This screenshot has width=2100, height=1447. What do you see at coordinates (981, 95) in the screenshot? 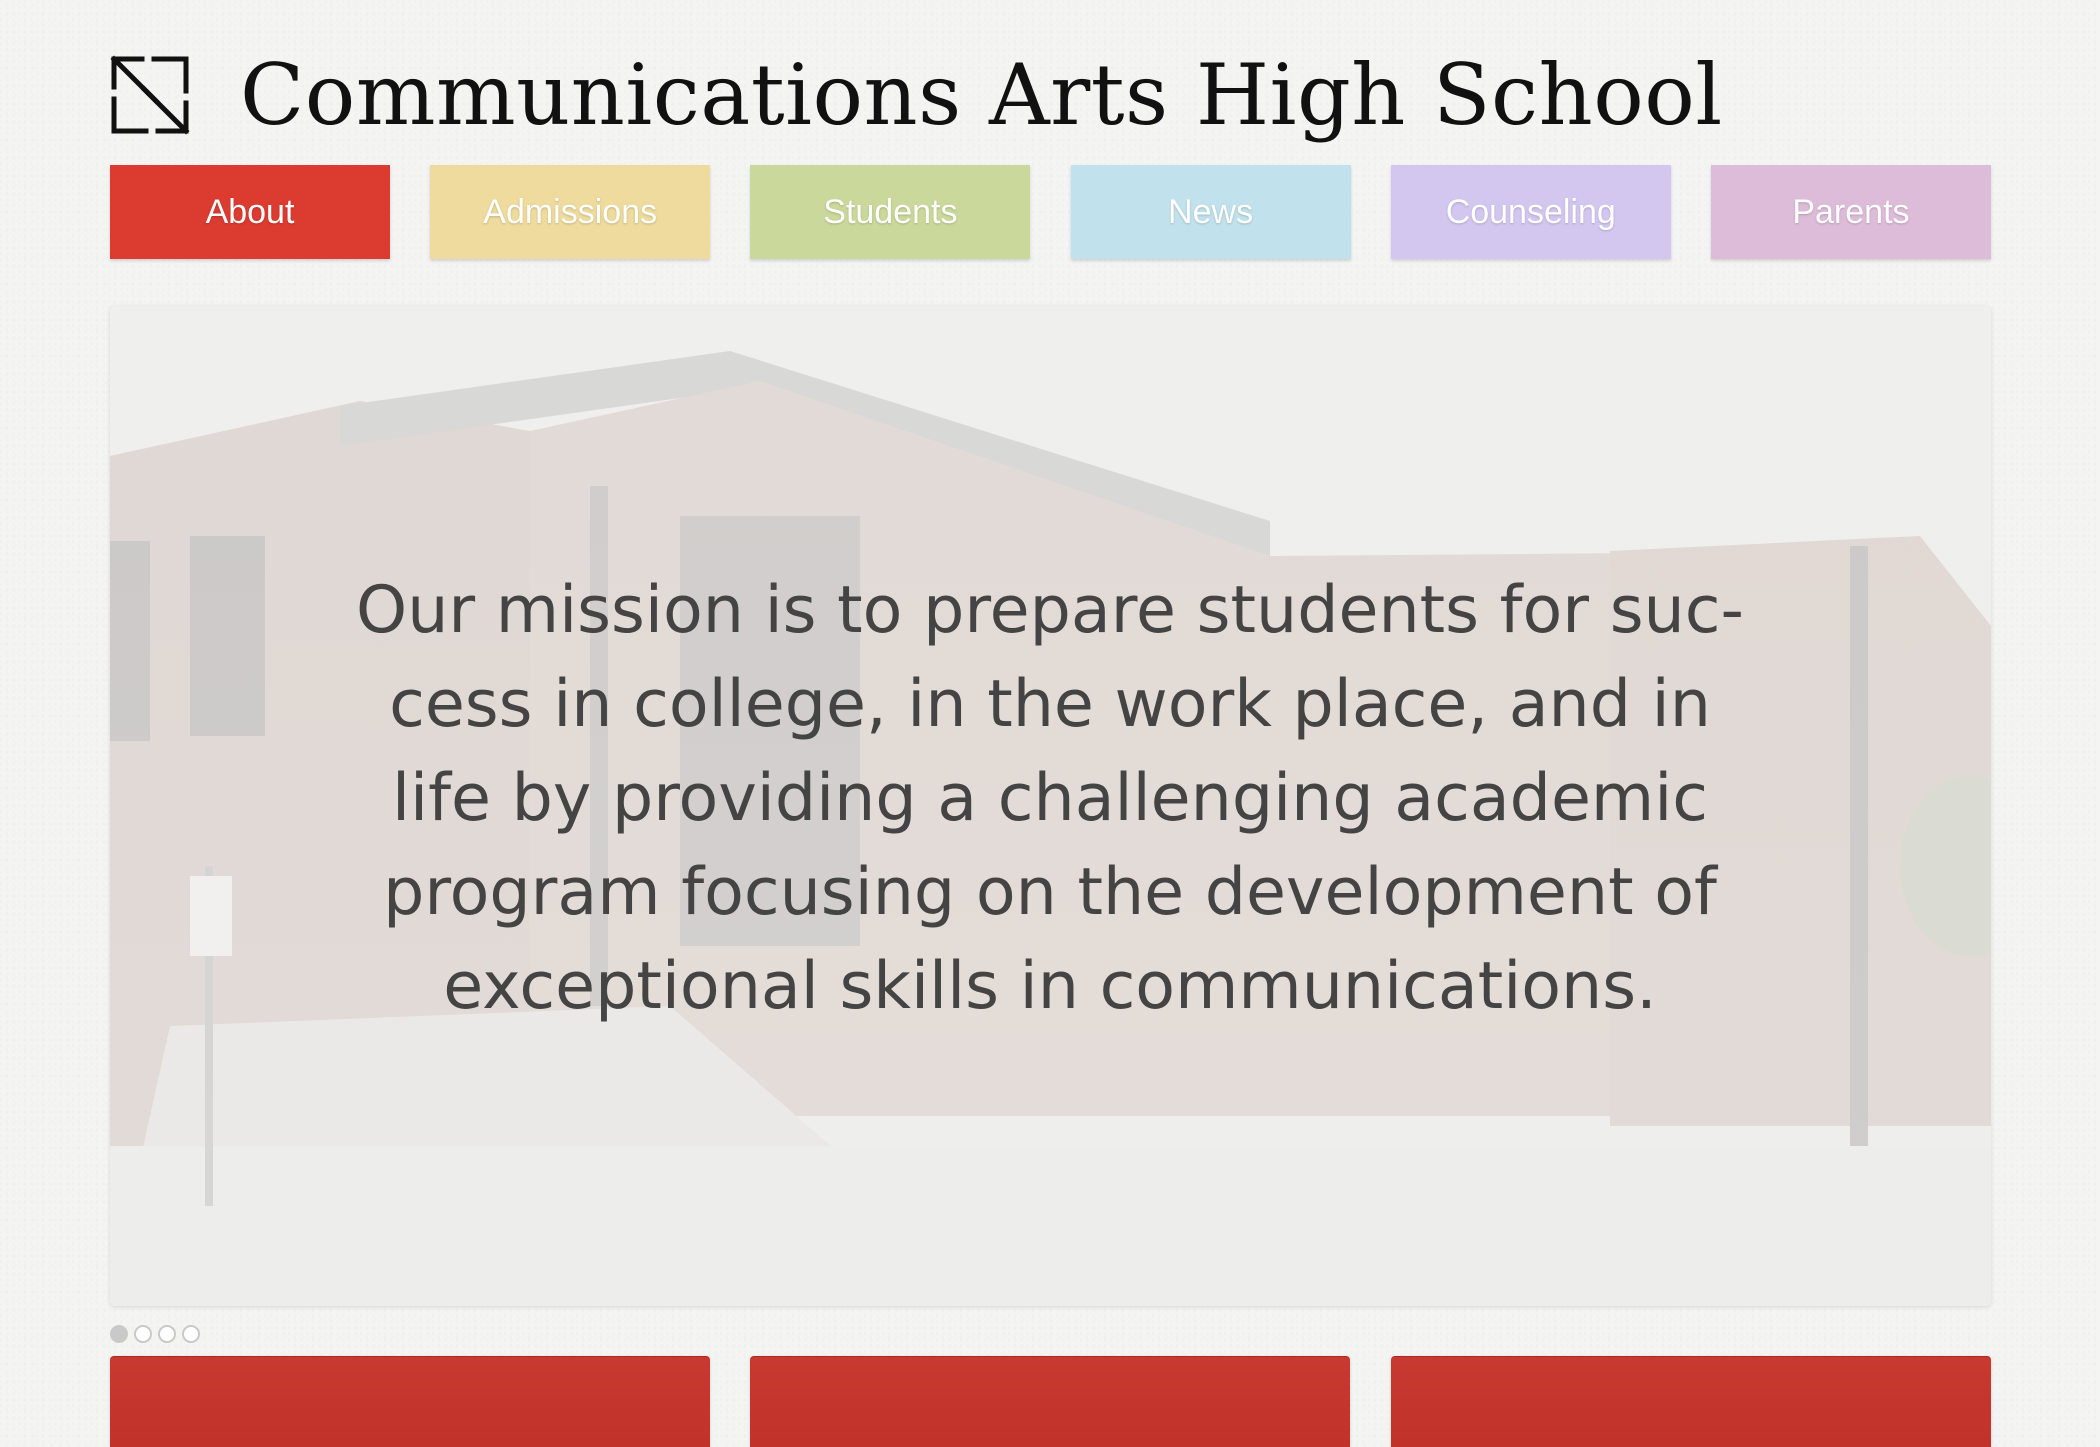
I see `site-title: Communications Arts High School` at bounding box center [981, 95].